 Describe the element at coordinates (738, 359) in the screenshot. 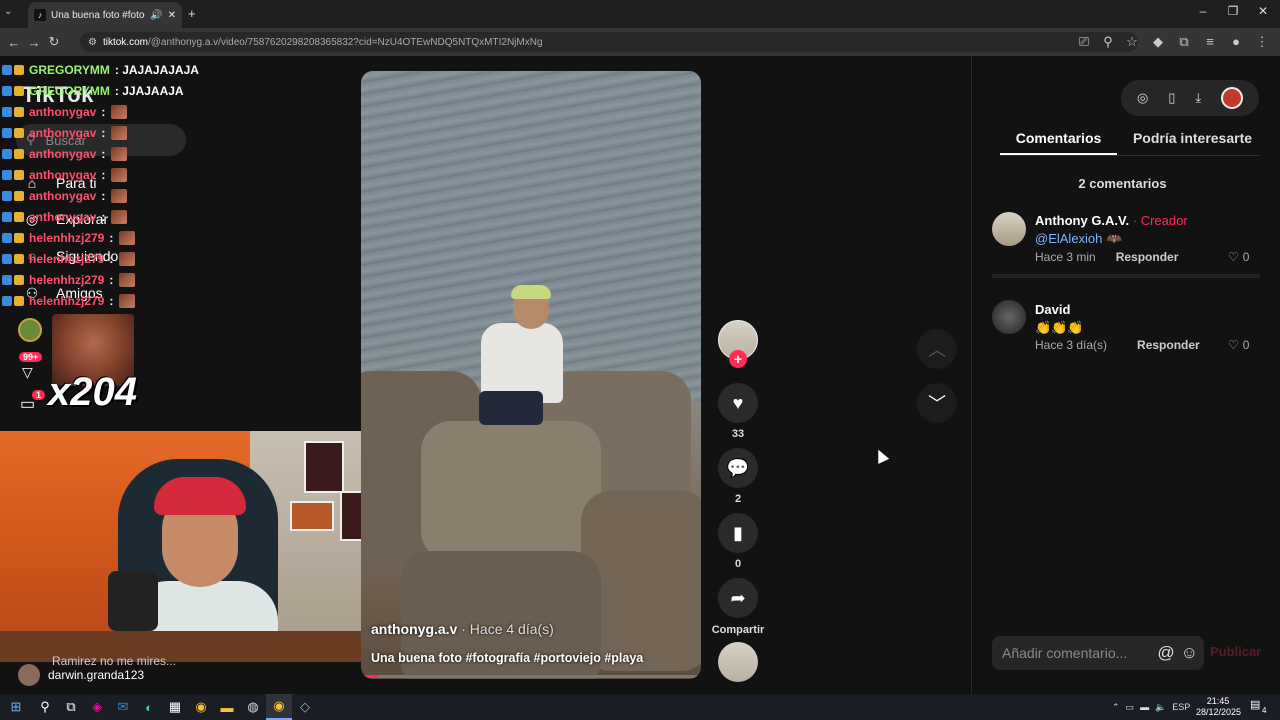

I see `follow-plus-icon: +` at that location.